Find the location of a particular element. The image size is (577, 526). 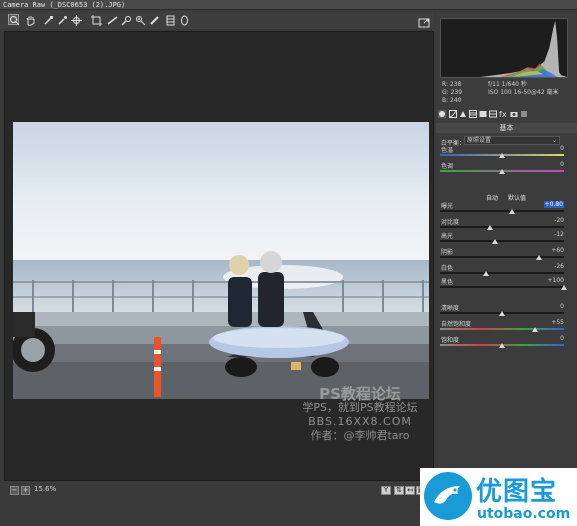

white-balance-value: 原照设置 is located at coordinates (479, 140).